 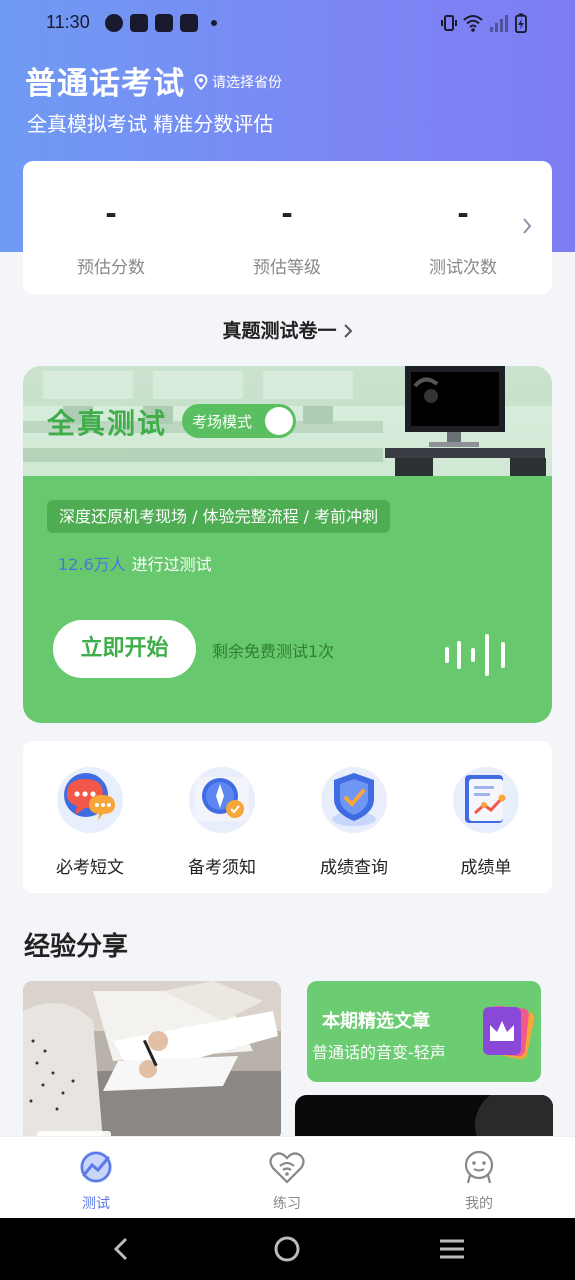 I want to click on experience-photo-card, so click(x=152, y=1061).